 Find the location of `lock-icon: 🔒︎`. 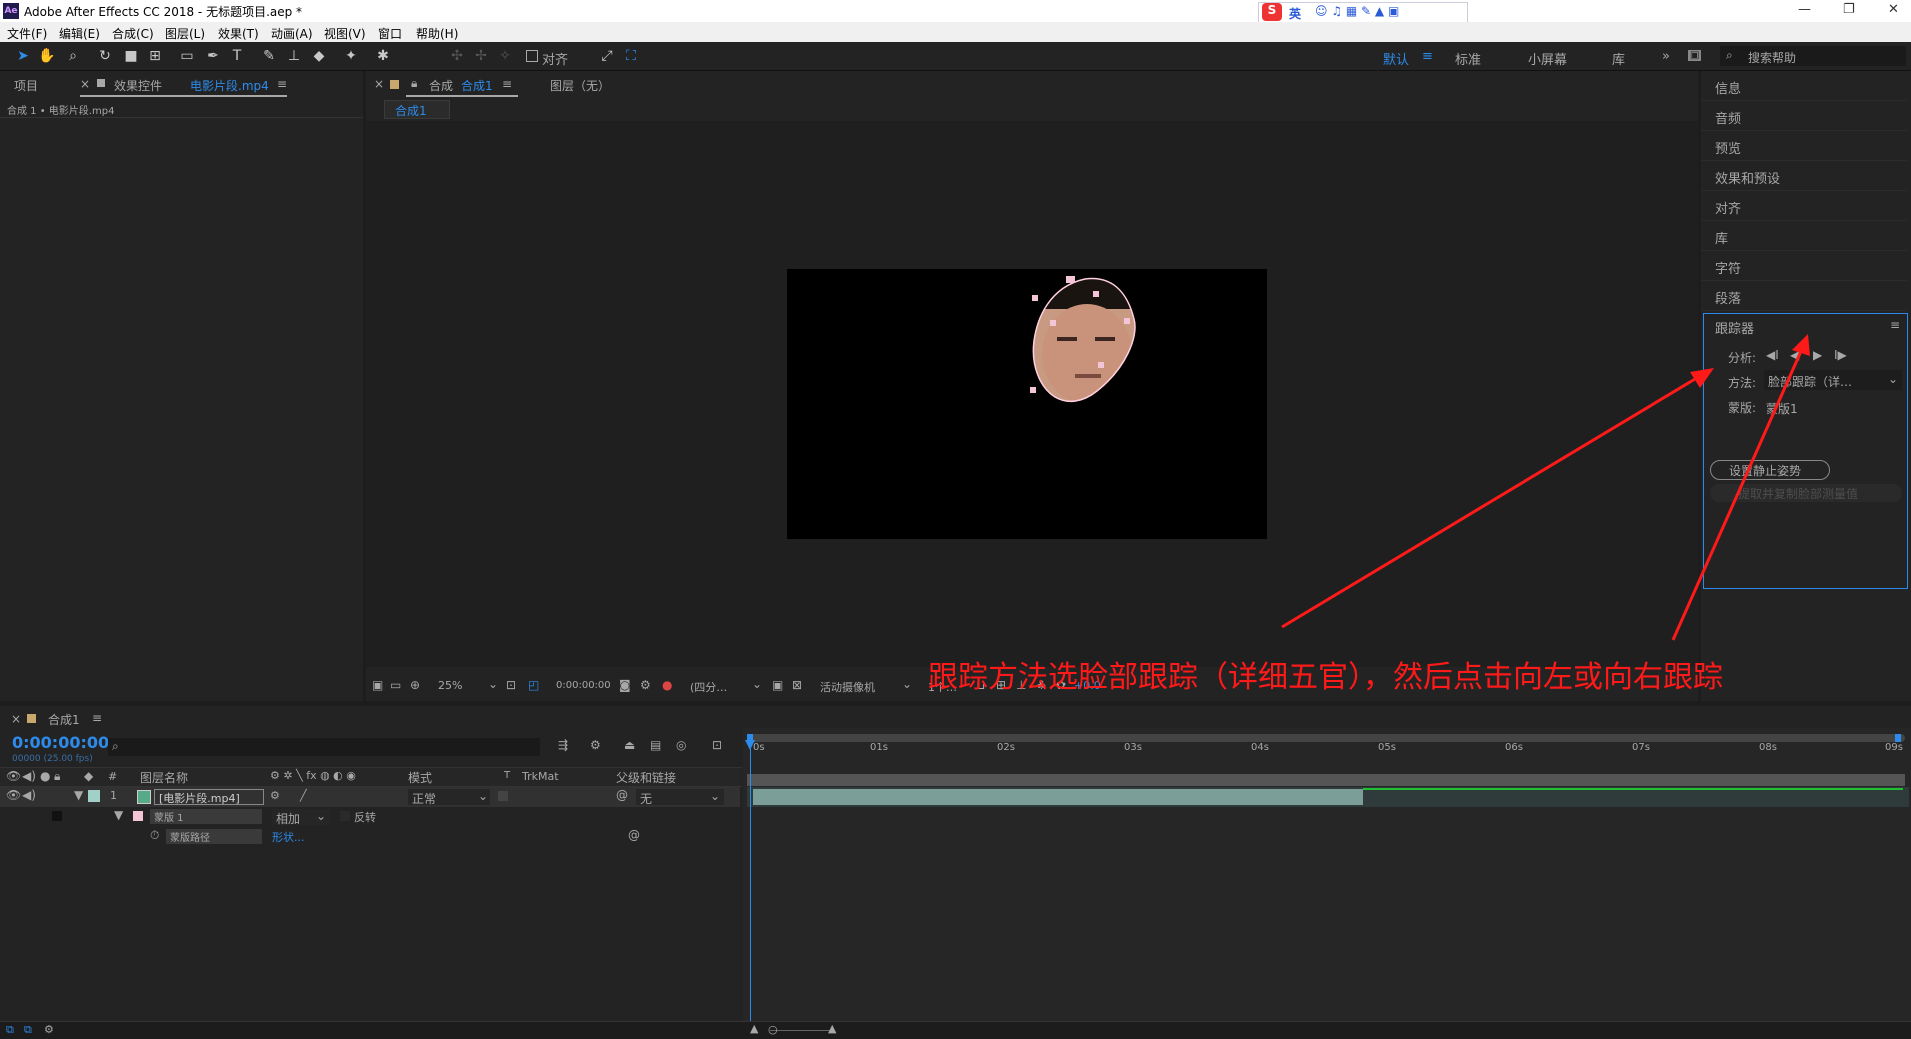

lock-icon: 🔒︎ is located at coordinates (57, 776).